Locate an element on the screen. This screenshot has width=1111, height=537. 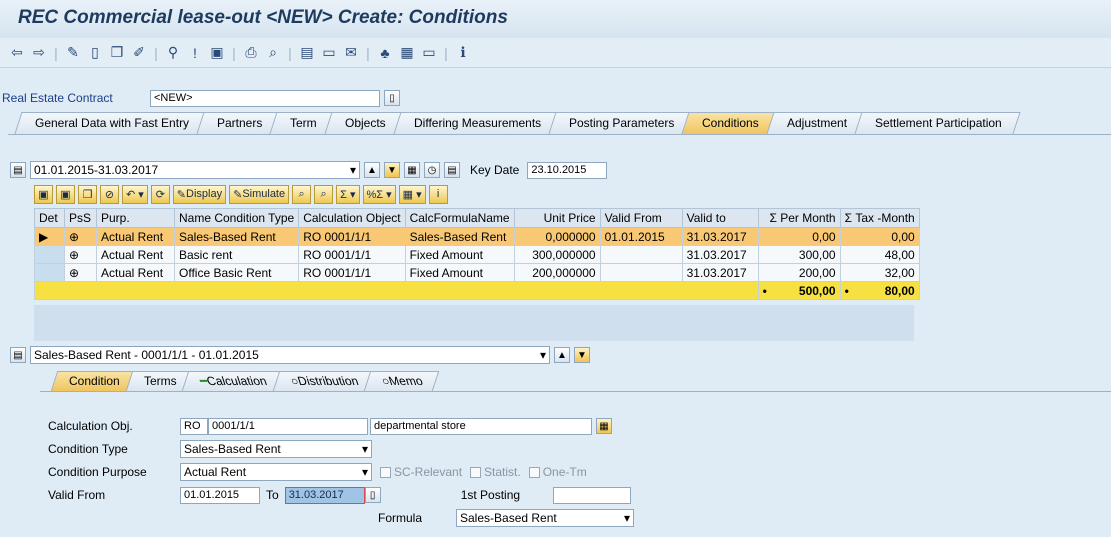
save-icon: ▣ is located at coordinates (217, 53).